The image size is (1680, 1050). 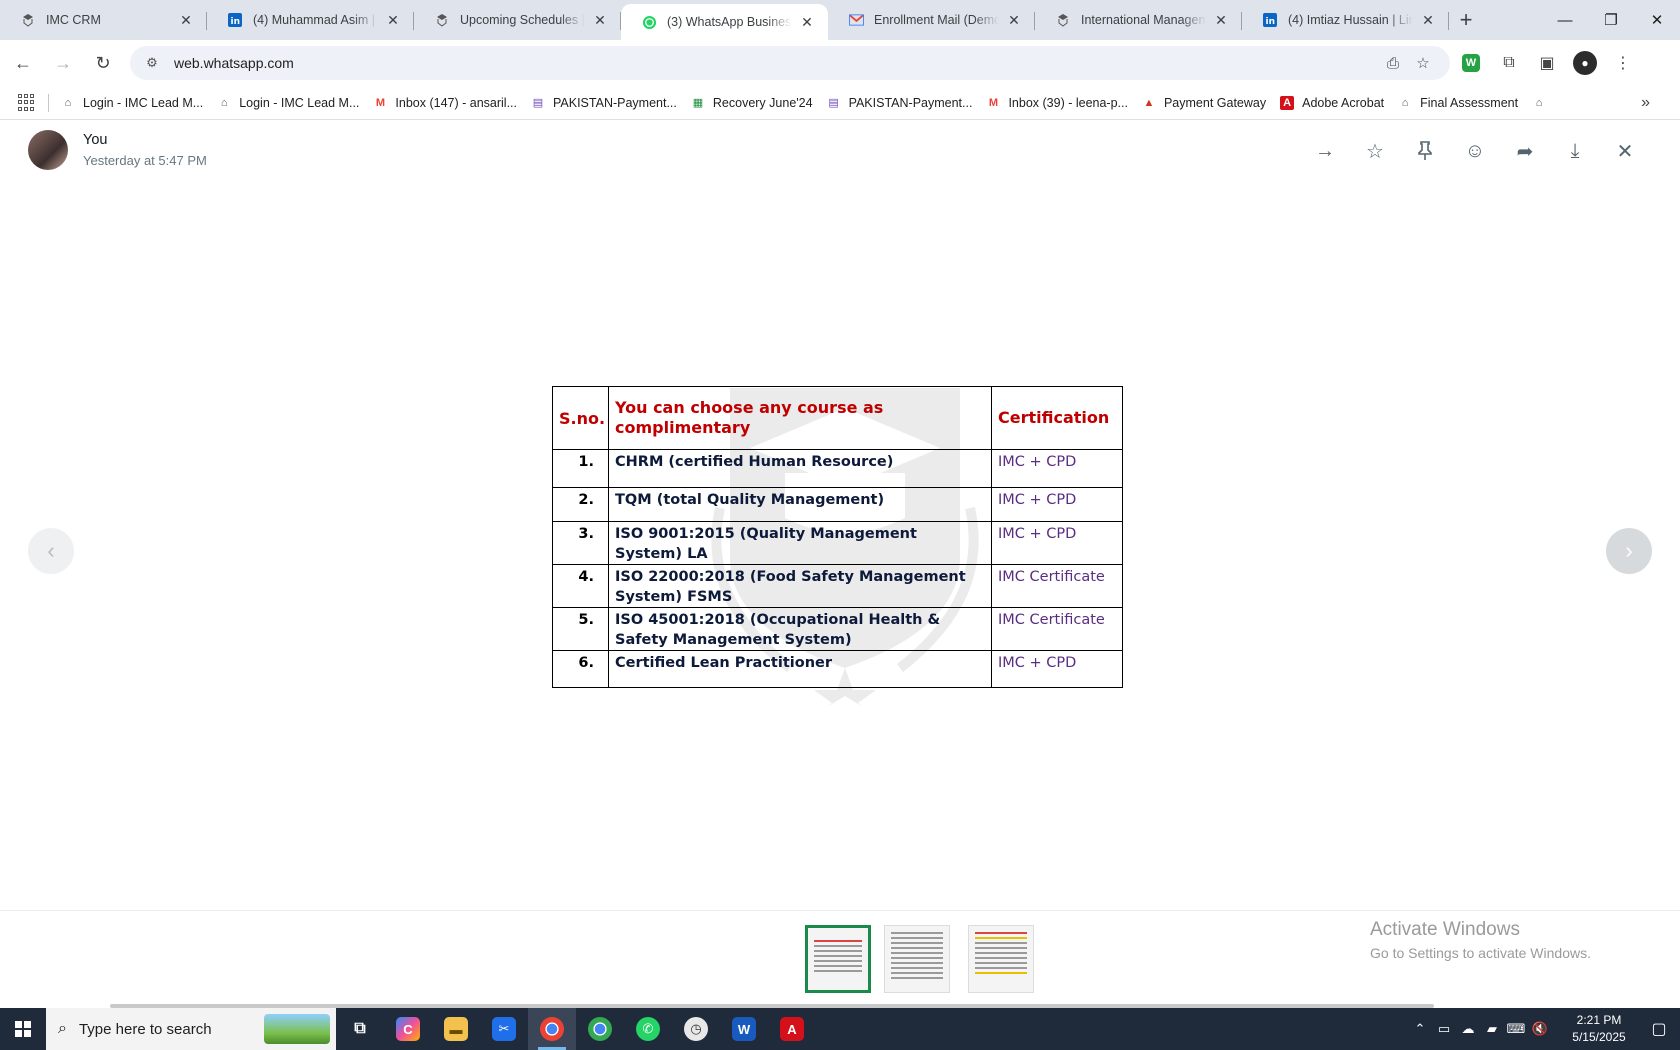 I want to click on system-tray: ⌃ ▭ ☁ ▰ ⌨ 🔇 2:21 PM 5/15/2025 ▢, so click(x=1544, y=1029).